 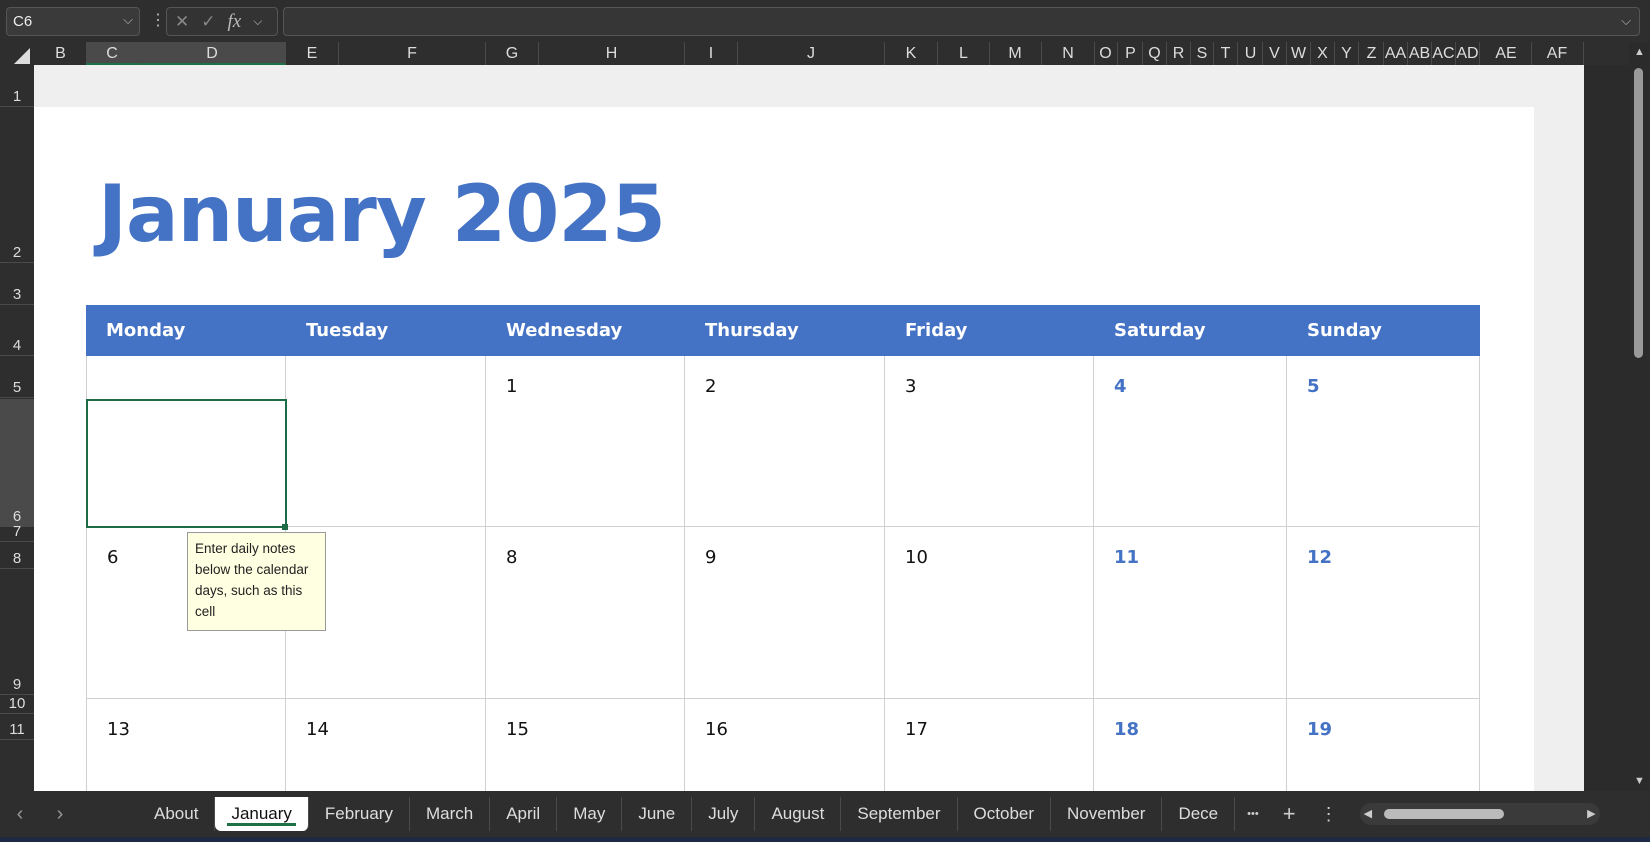 What do you see at coordinates (512, 53) in the screenshot?
I see `column-header-G: G` at bounding box center [512, 53].